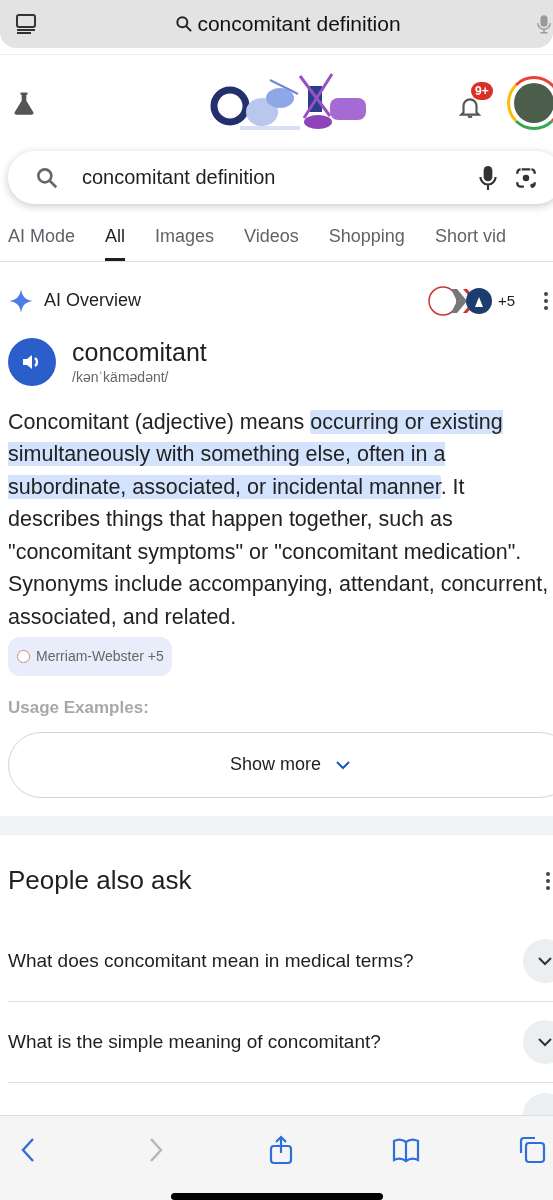 This screenshot has width=553, height=1200. I want to click on notification-badge: 9+, so click(482, 90).